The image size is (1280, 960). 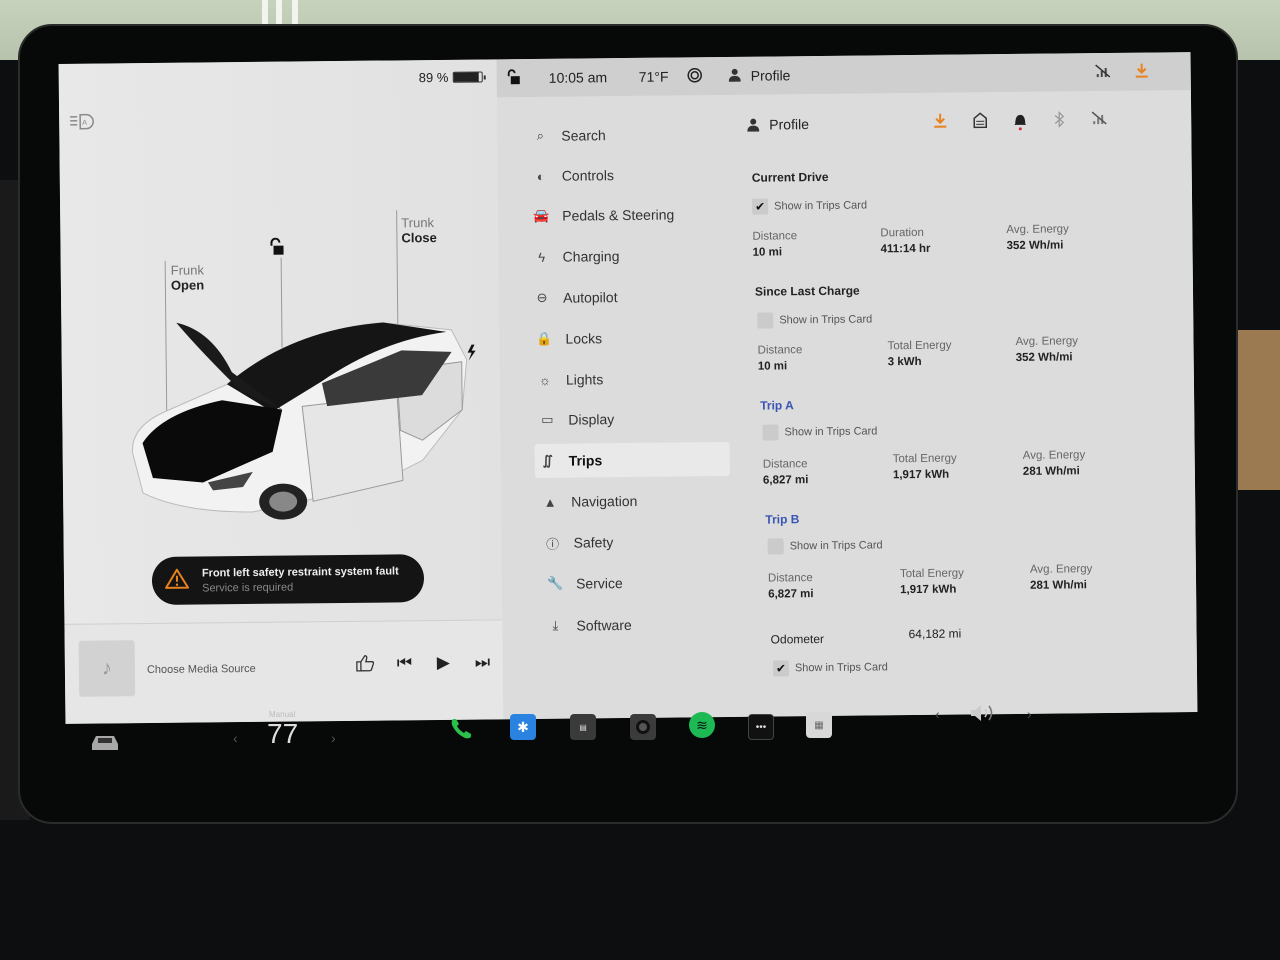 What do you see at coordinates (365, 665) in the screenshot?
I see `thumbs-up-button` at bounding box center [365, 665].